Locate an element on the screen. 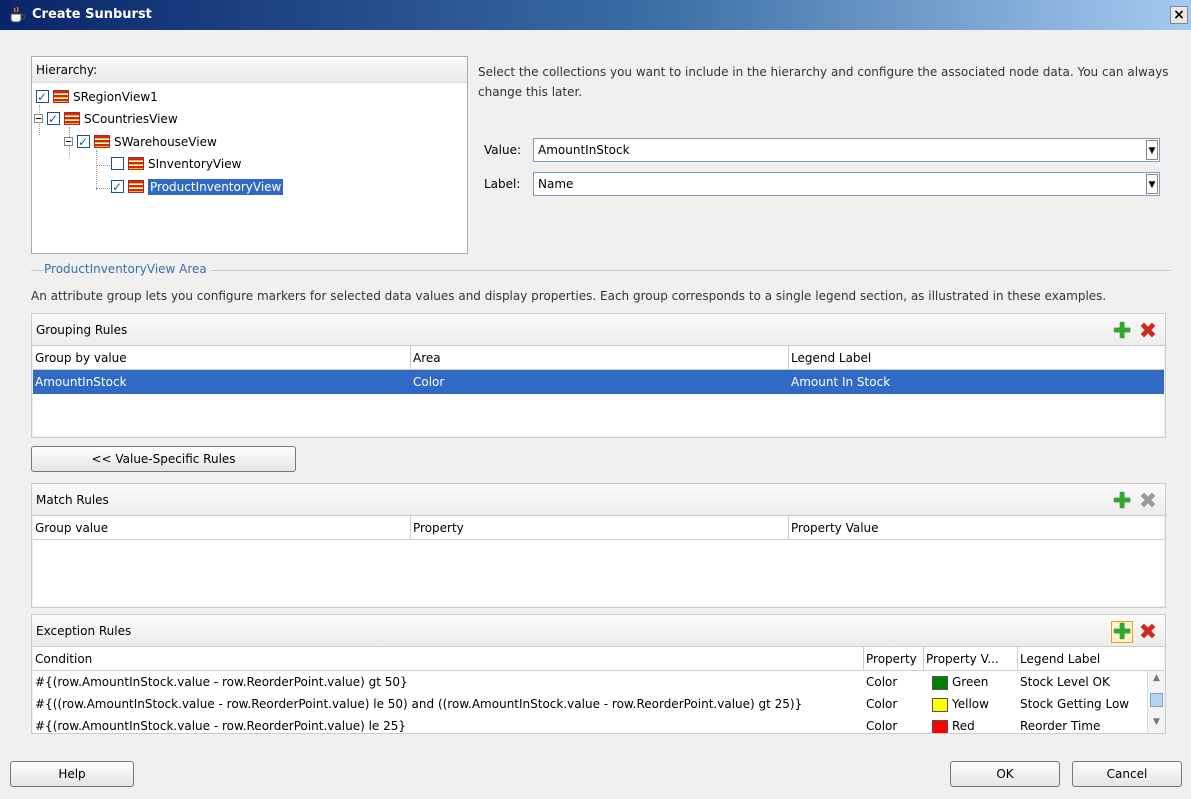 The height and width of the screenshot is (799, 1191). tree-node-swarehouseview: SWarehouseView is located at coordinates (140, 141).